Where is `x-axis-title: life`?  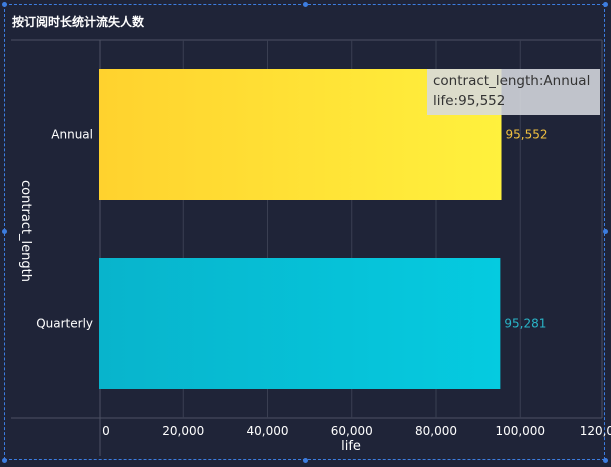 x-axis-title: life is located at coordinates (351, 446).